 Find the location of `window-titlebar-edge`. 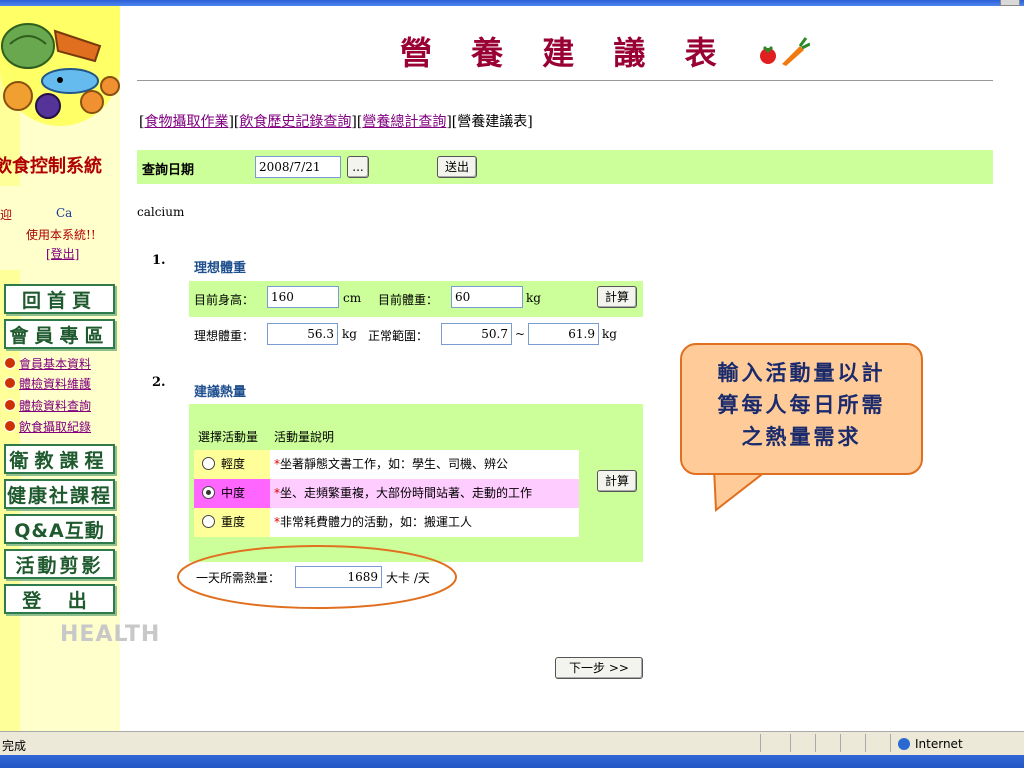

window-titlebar-edge is located at coordinates (512, 3).